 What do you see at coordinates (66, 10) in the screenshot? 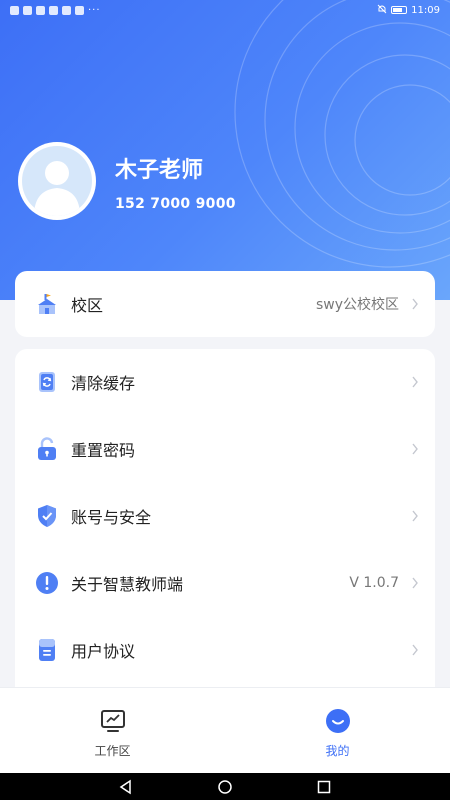
I see `tablet-notification-icon` at bounding box center [66, 10].